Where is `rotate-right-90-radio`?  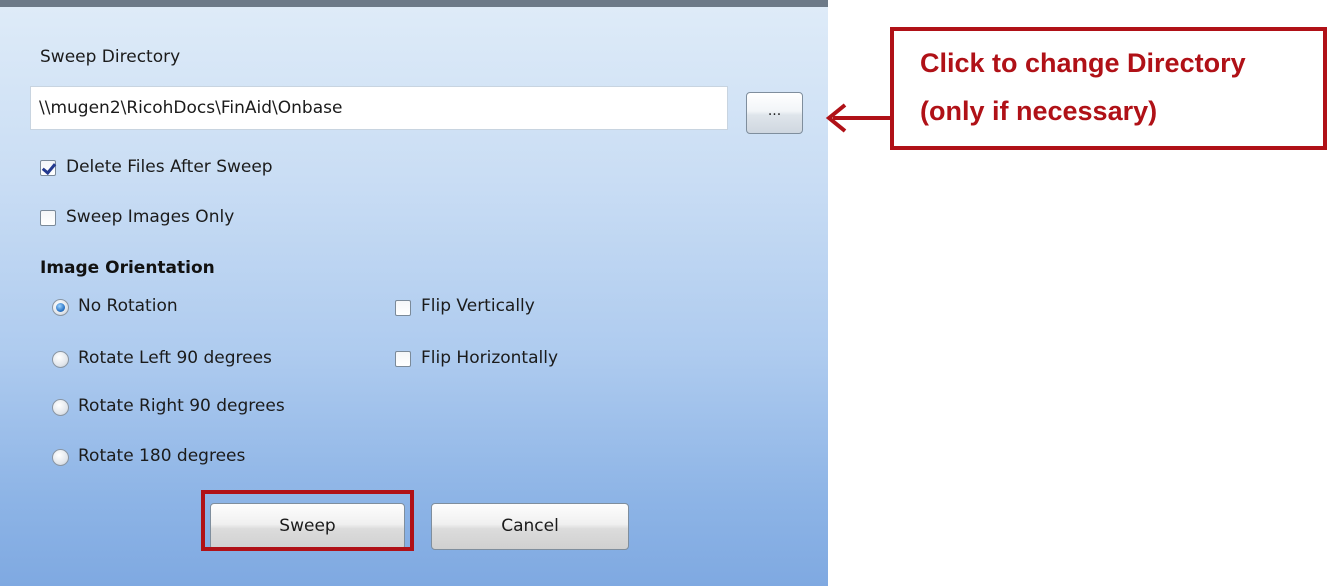 rotate-right-90-radio is located at coordinates (60, 407).